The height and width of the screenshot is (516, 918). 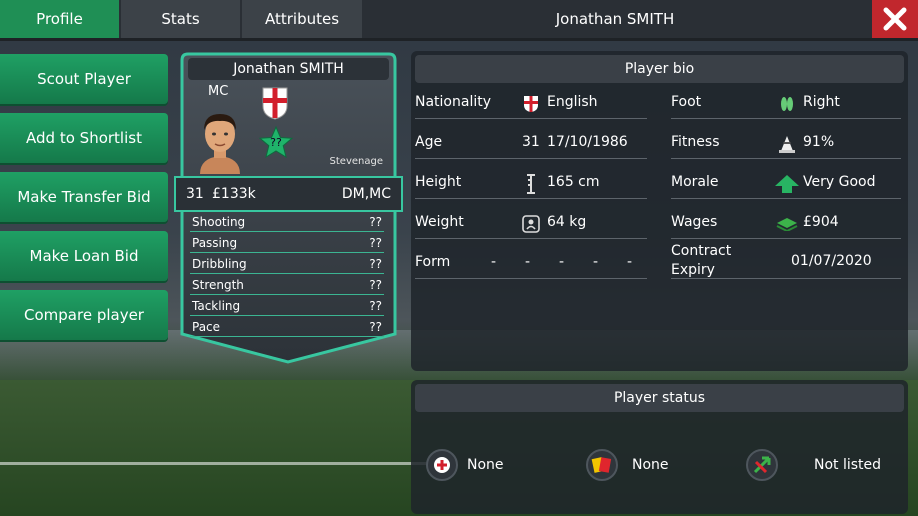 What do you see at coordinates (762, 465) in the screenshot?
I see `transfer-status-icon` at bounding box center [762, 465].